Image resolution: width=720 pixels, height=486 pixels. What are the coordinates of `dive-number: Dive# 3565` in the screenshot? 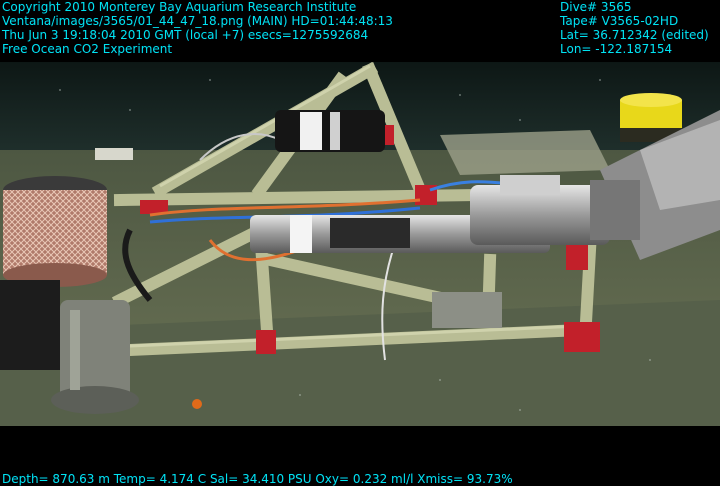 It's located at (596, 7).